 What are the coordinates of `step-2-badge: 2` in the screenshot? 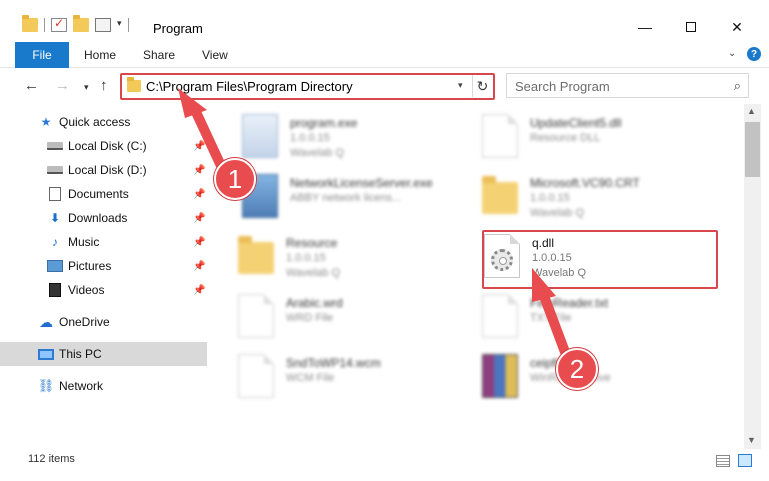 It's located at (577, 369).